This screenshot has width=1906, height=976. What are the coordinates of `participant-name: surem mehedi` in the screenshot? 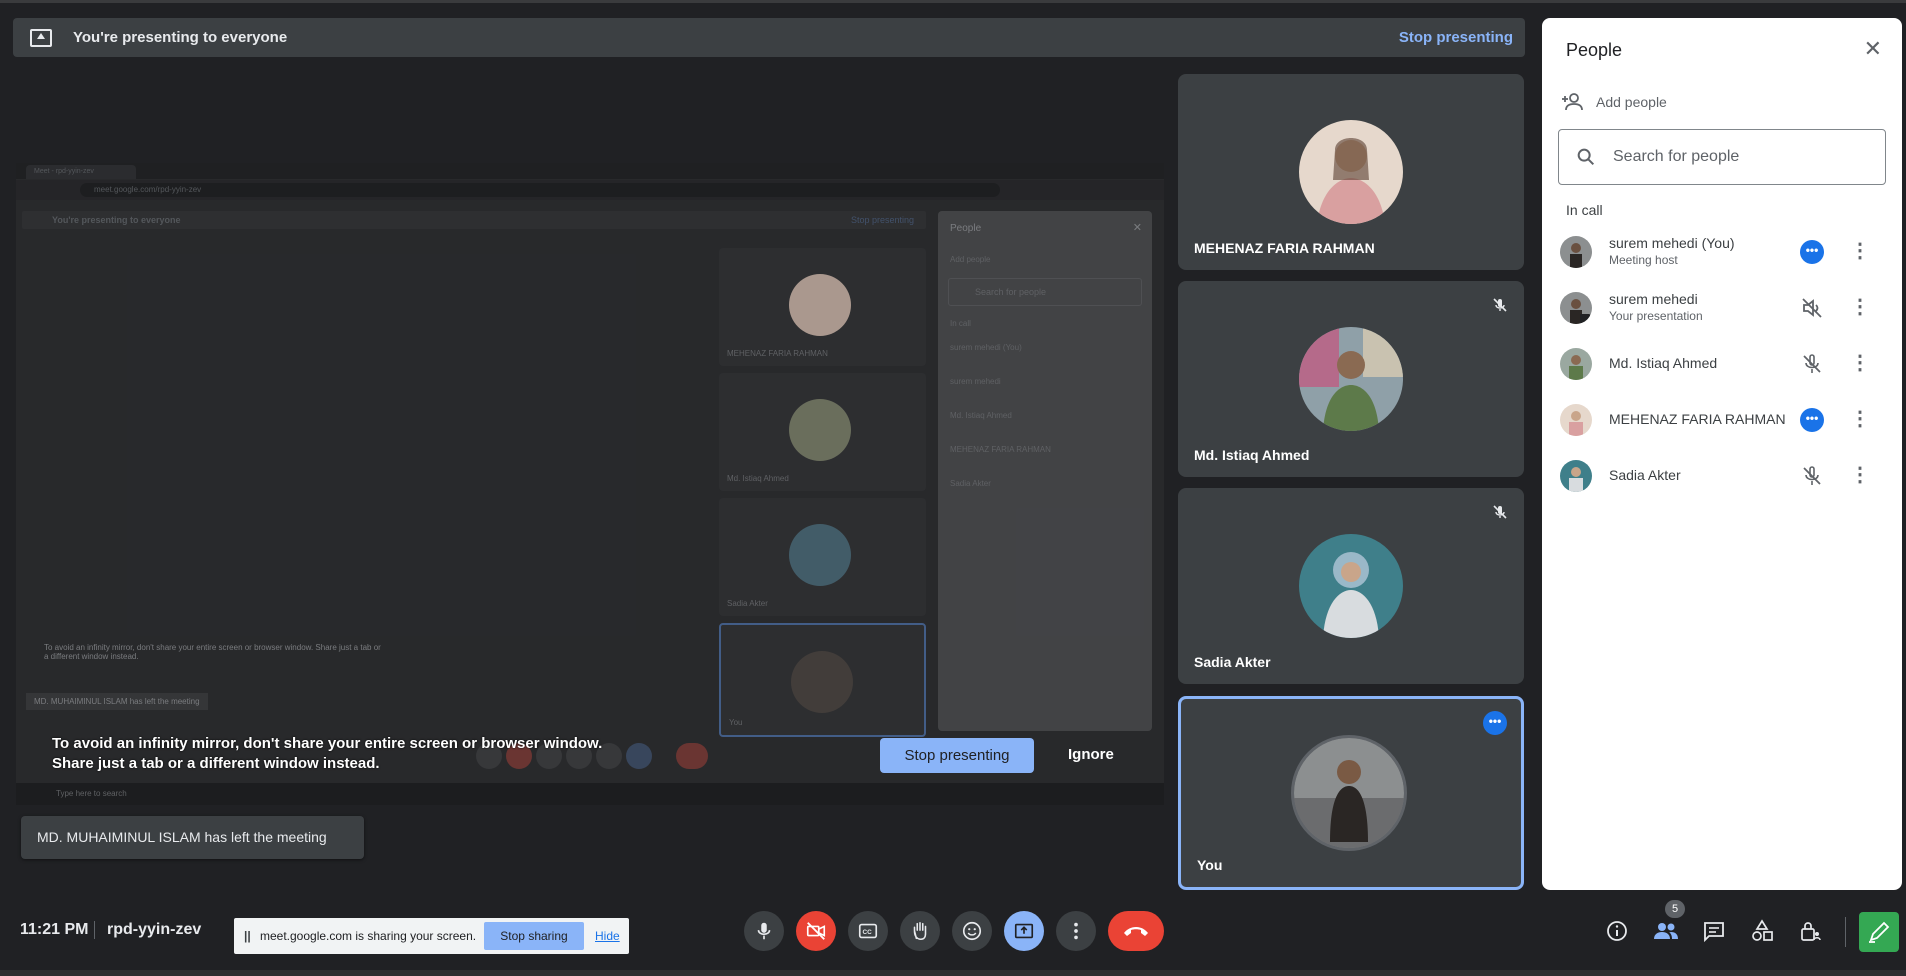 It's located at (1653, 299).